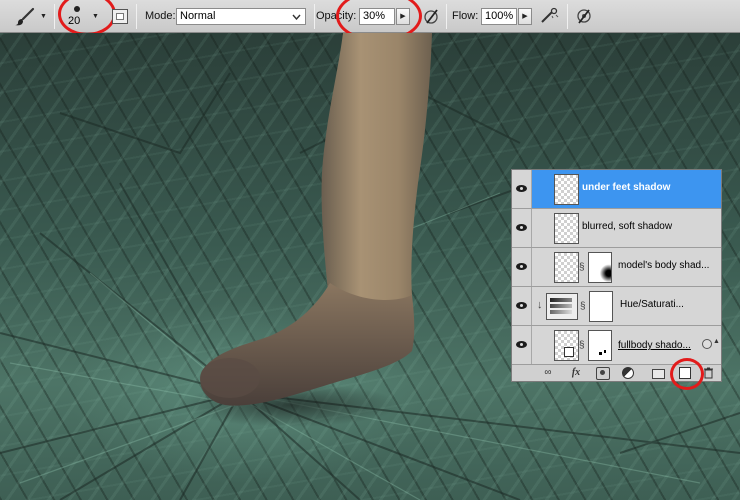 The width and height of the screenshot is (740, 500). What do you see at coordinates (626, 187) in the screenshot?
I see `layer-name: under feet shadow` at bounding box center [626, 187].